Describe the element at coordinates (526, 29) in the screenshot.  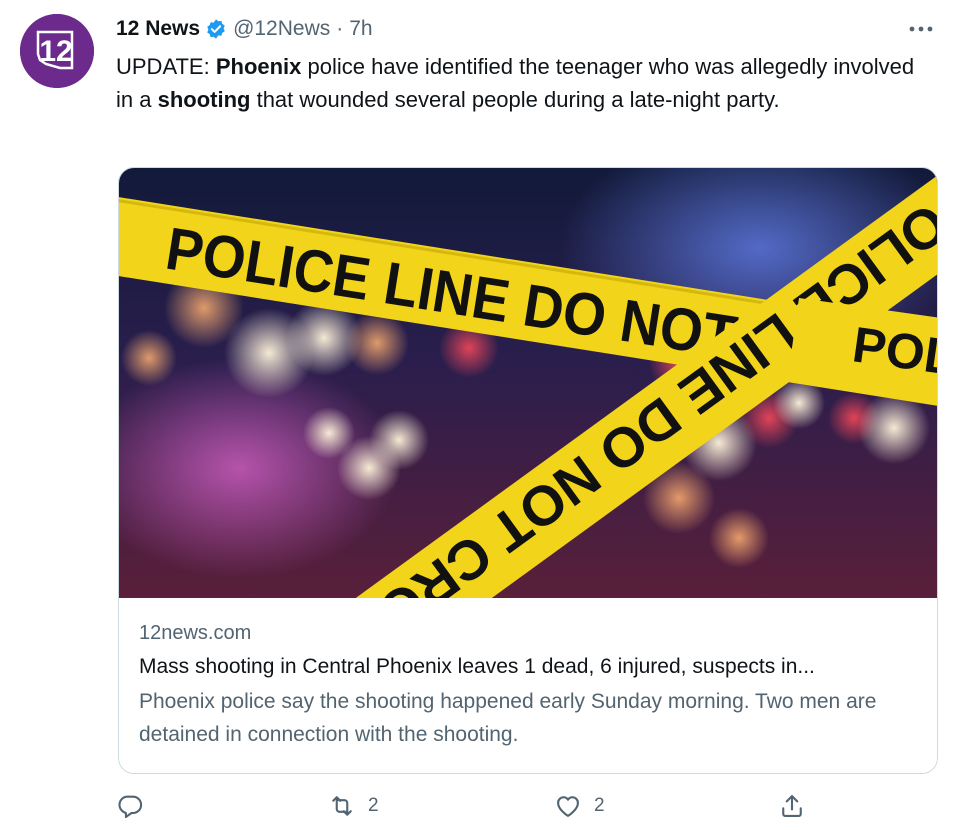
I see `tweet-header: 12 News @12News · 7h` at that location.